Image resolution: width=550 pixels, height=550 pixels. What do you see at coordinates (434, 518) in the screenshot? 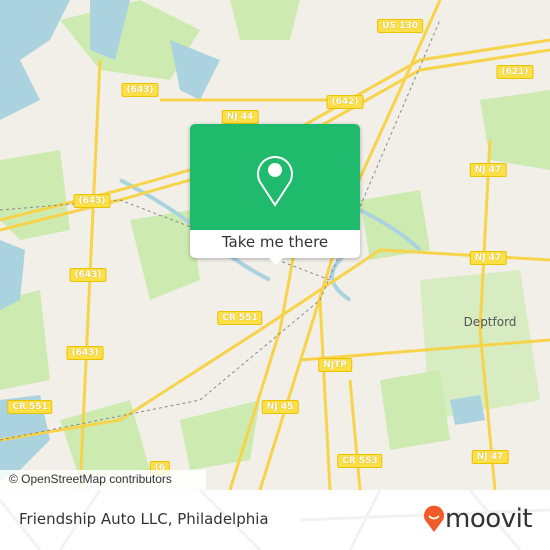
I see `moovit-pin-icon` at bounding box center [434, 518].